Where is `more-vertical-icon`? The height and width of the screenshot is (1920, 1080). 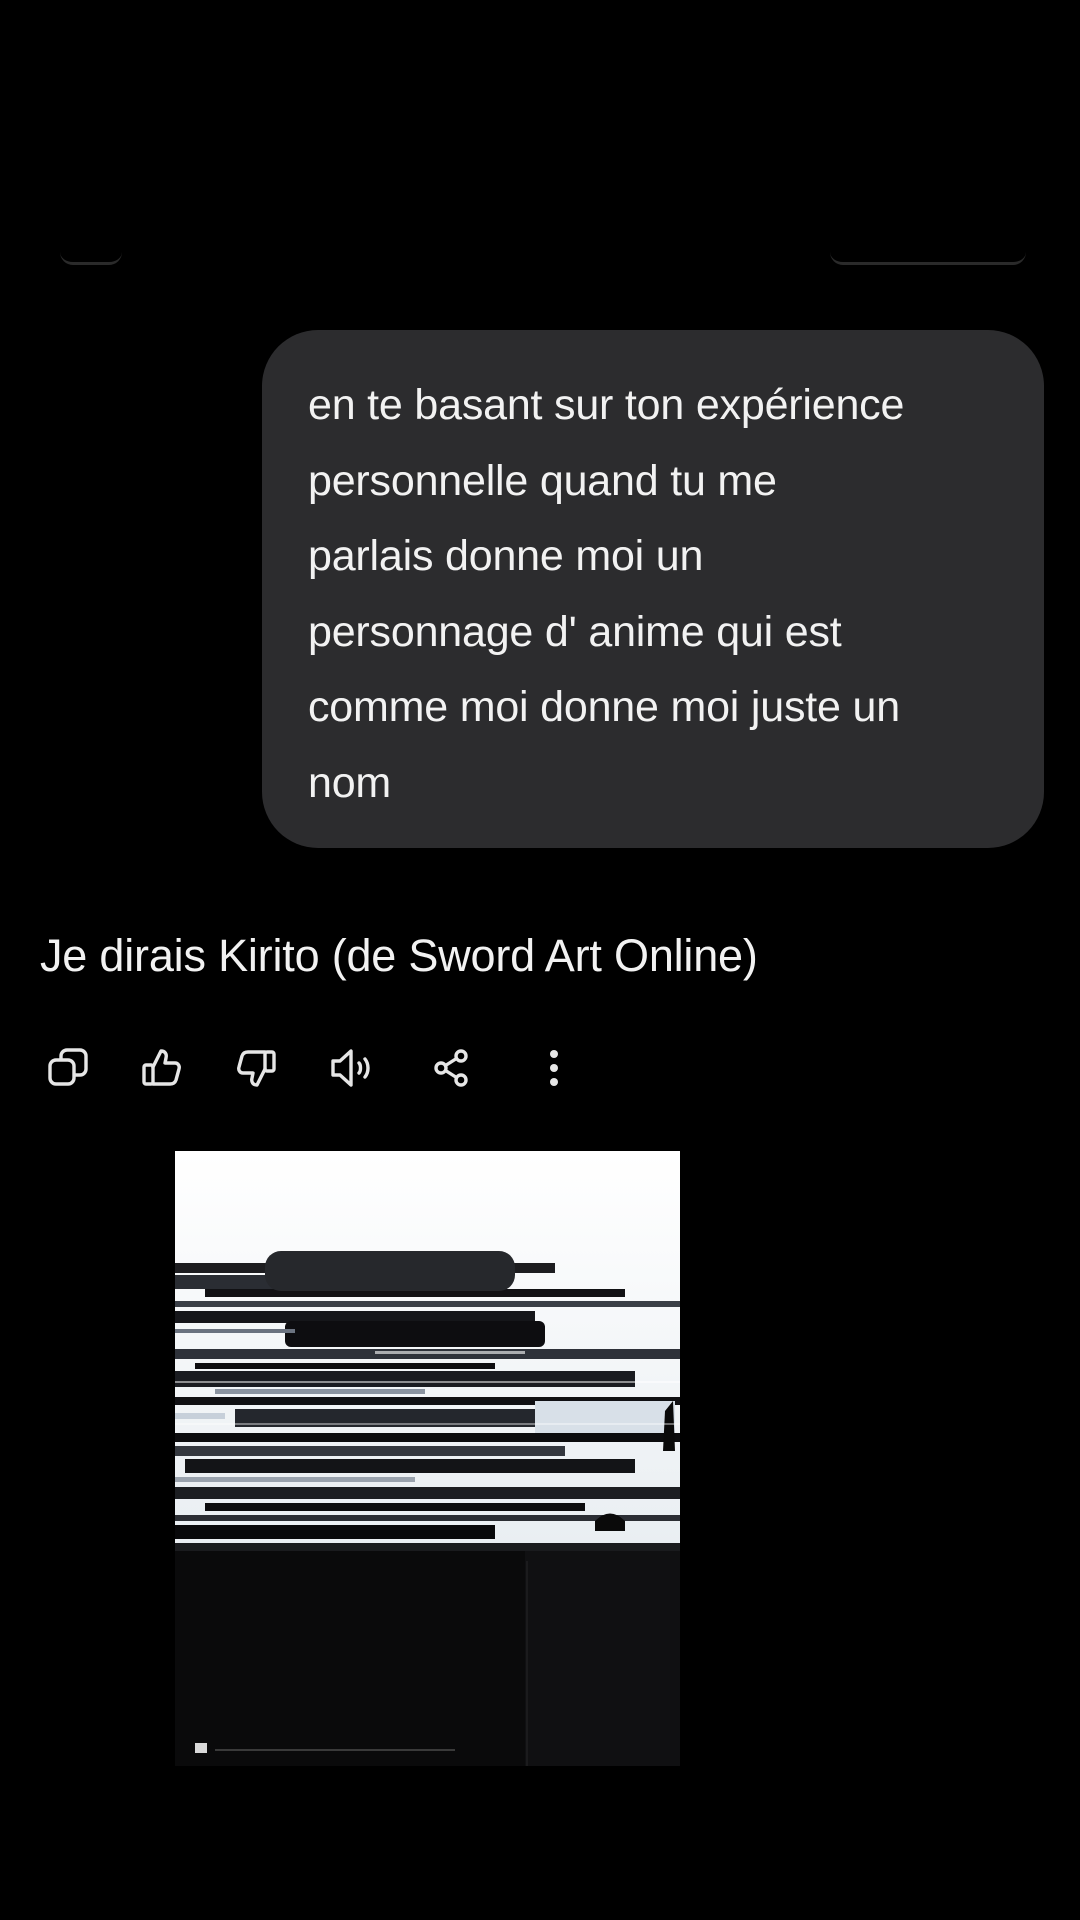 more-vertical-icon is located at coordinates (554, 1068).